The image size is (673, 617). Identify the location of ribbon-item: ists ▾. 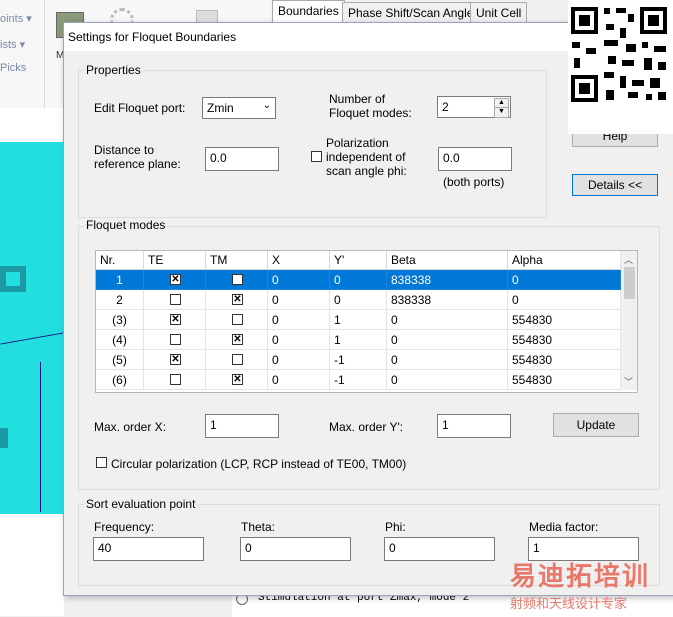
(12, 44).